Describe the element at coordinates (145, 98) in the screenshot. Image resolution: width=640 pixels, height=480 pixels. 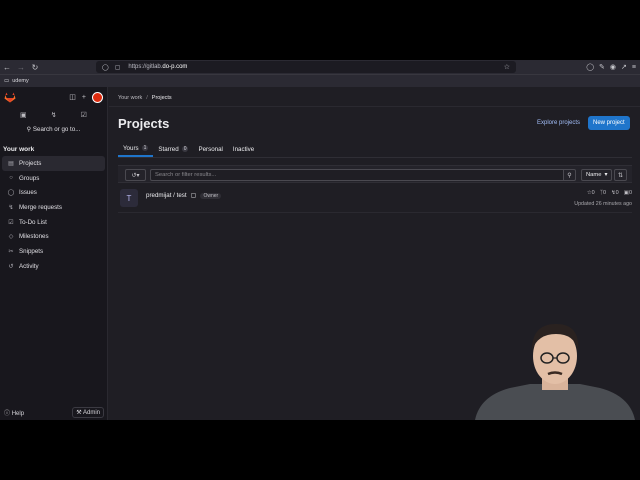
I see `breadcrumb: Your work / Projects` at that location.